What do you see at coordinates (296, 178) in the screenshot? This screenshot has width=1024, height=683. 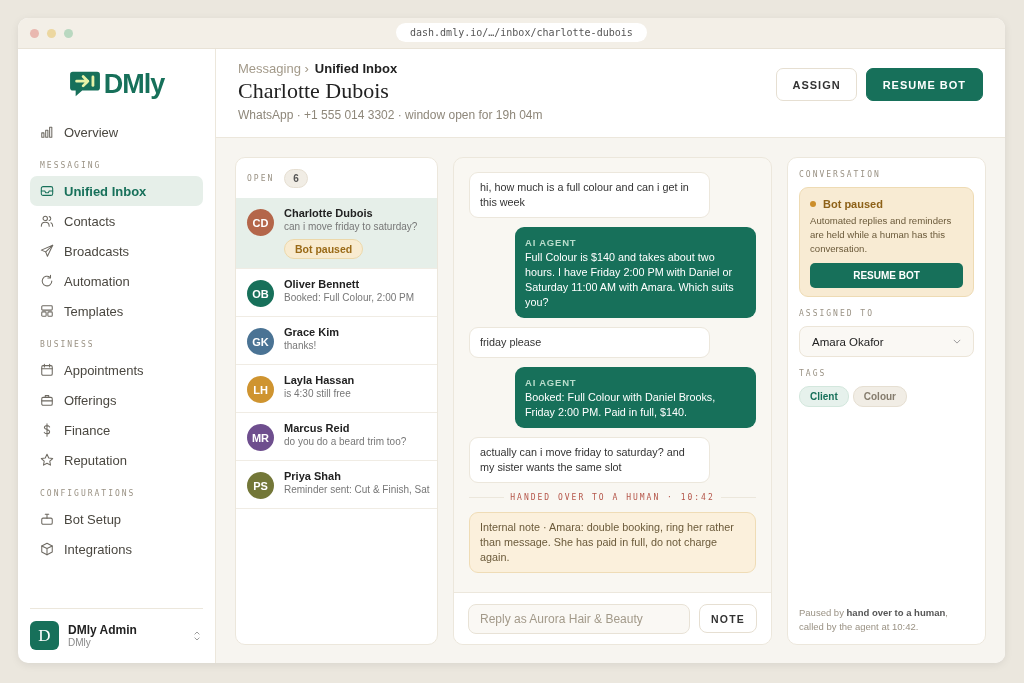 I see `count-badge: 6` at bounding box center [296, 178].